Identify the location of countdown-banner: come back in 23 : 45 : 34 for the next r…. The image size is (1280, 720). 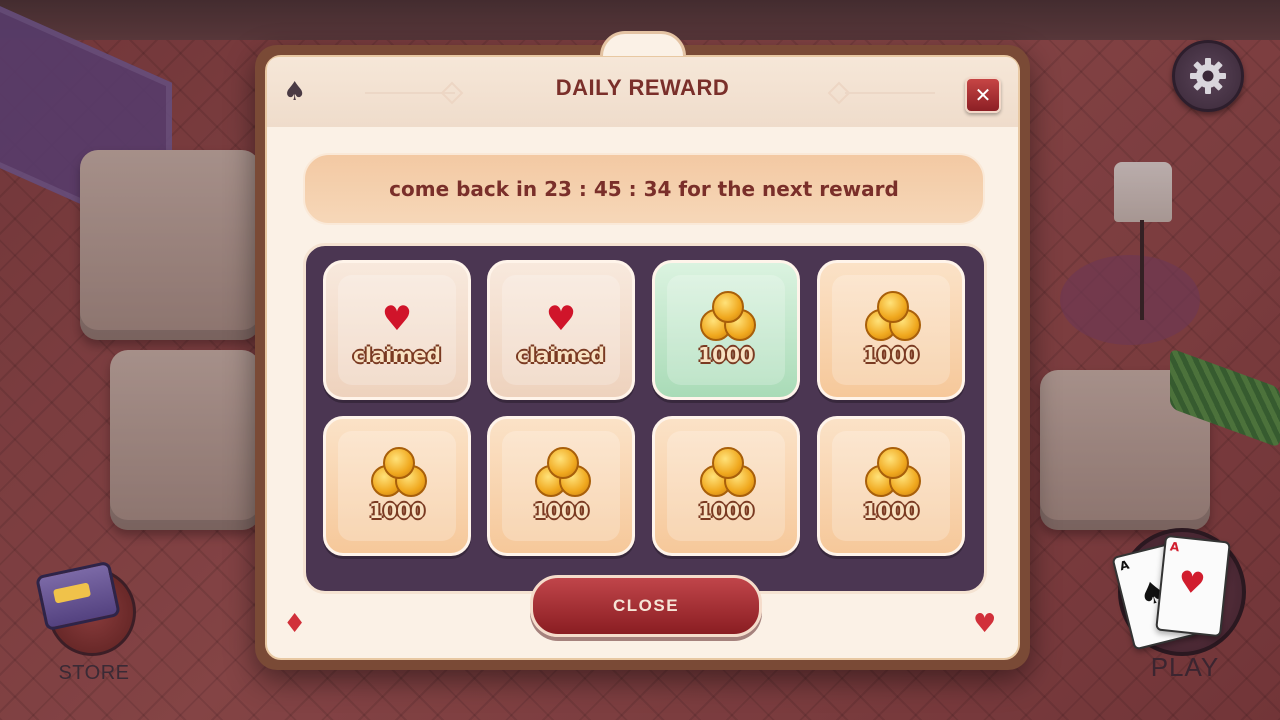
(644, 189).